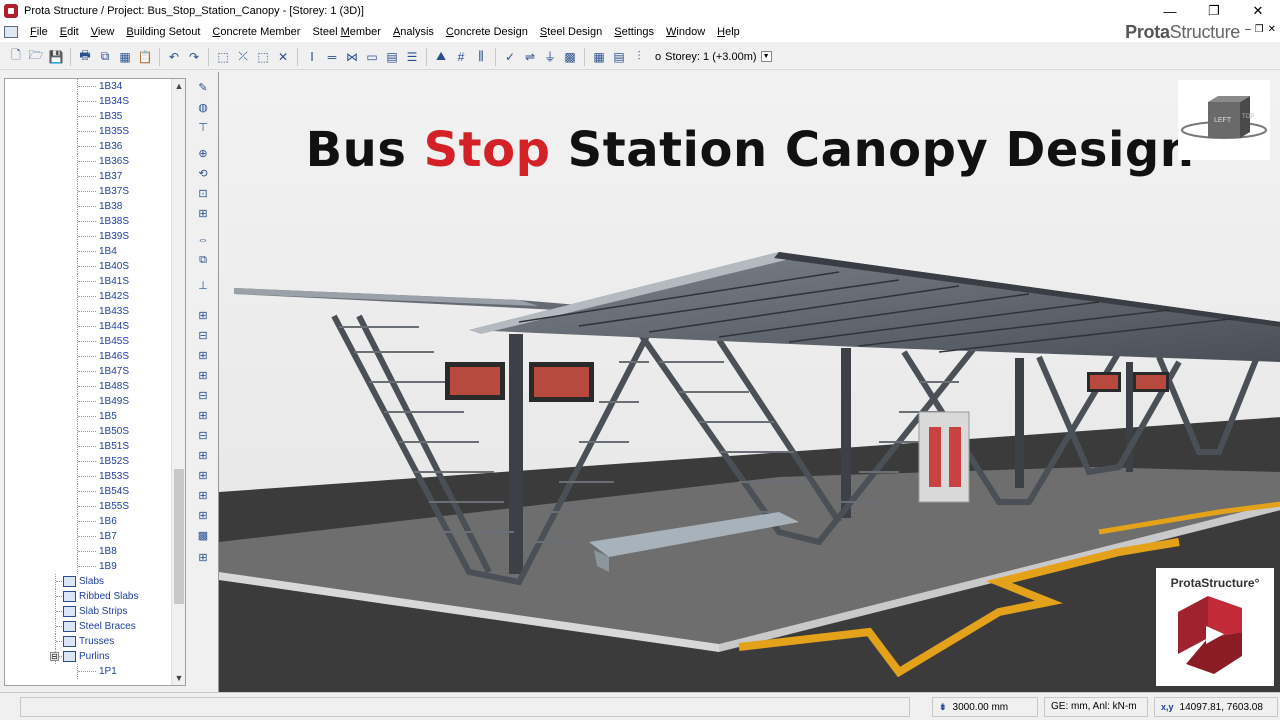  What do you see at coordinates (530, 57) in the screenshot?
I see `reinforcement-icon: ⇌` at bounding box center [530, 57].